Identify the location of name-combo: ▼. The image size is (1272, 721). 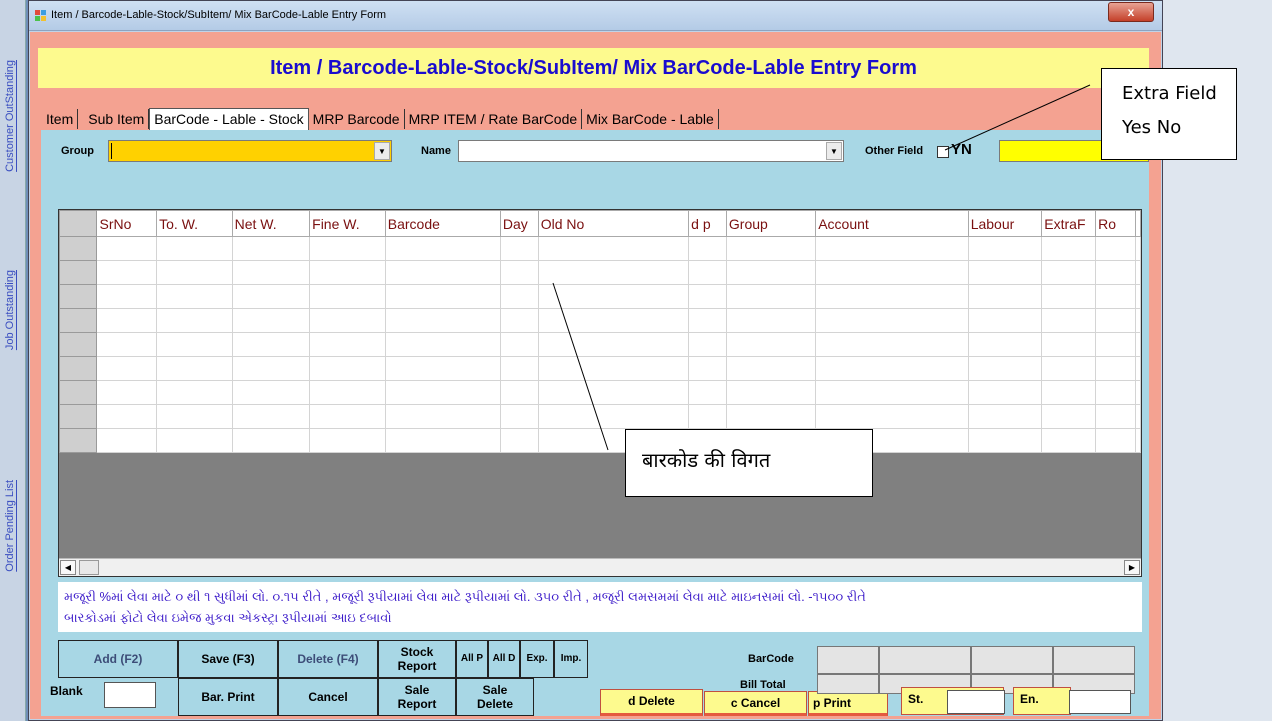
(651, 151).